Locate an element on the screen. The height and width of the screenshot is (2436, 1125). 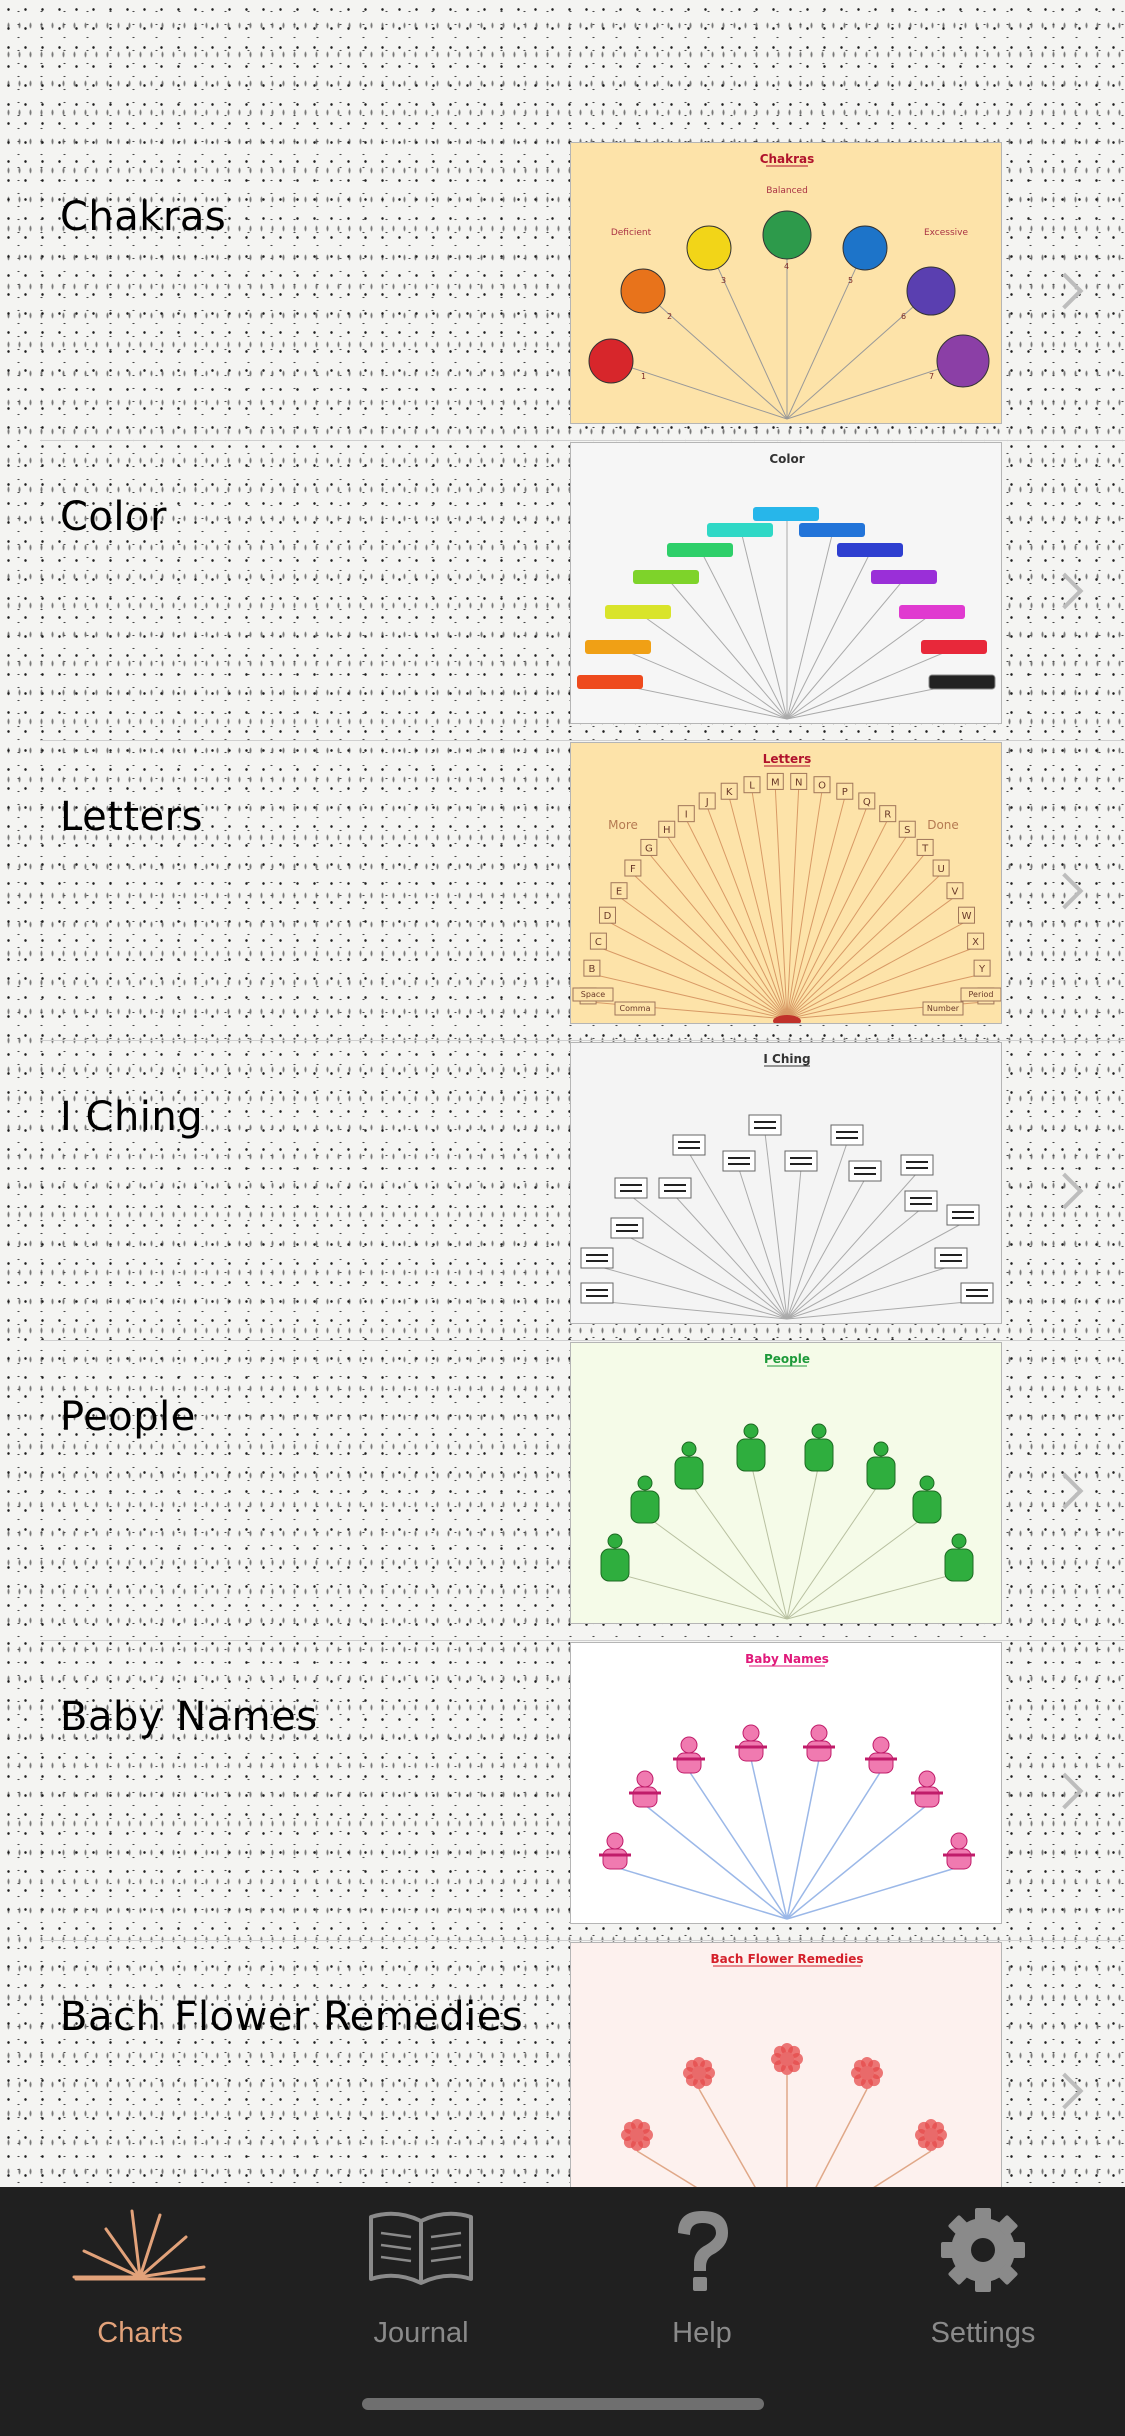
svg-text: V is located at coordinates (955, 892).